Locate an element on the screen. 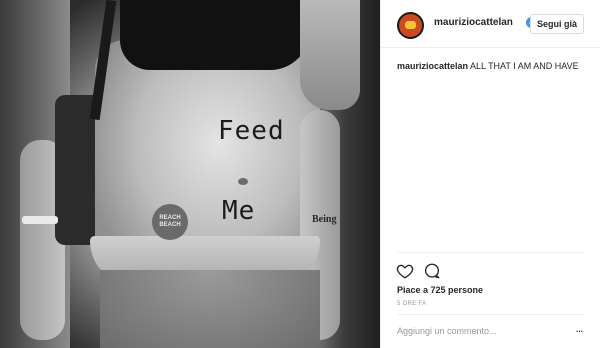 The width and height of the screenshot is (600, 348). likes-count: Piace a 725 persone is located at coordinates (440, 290).